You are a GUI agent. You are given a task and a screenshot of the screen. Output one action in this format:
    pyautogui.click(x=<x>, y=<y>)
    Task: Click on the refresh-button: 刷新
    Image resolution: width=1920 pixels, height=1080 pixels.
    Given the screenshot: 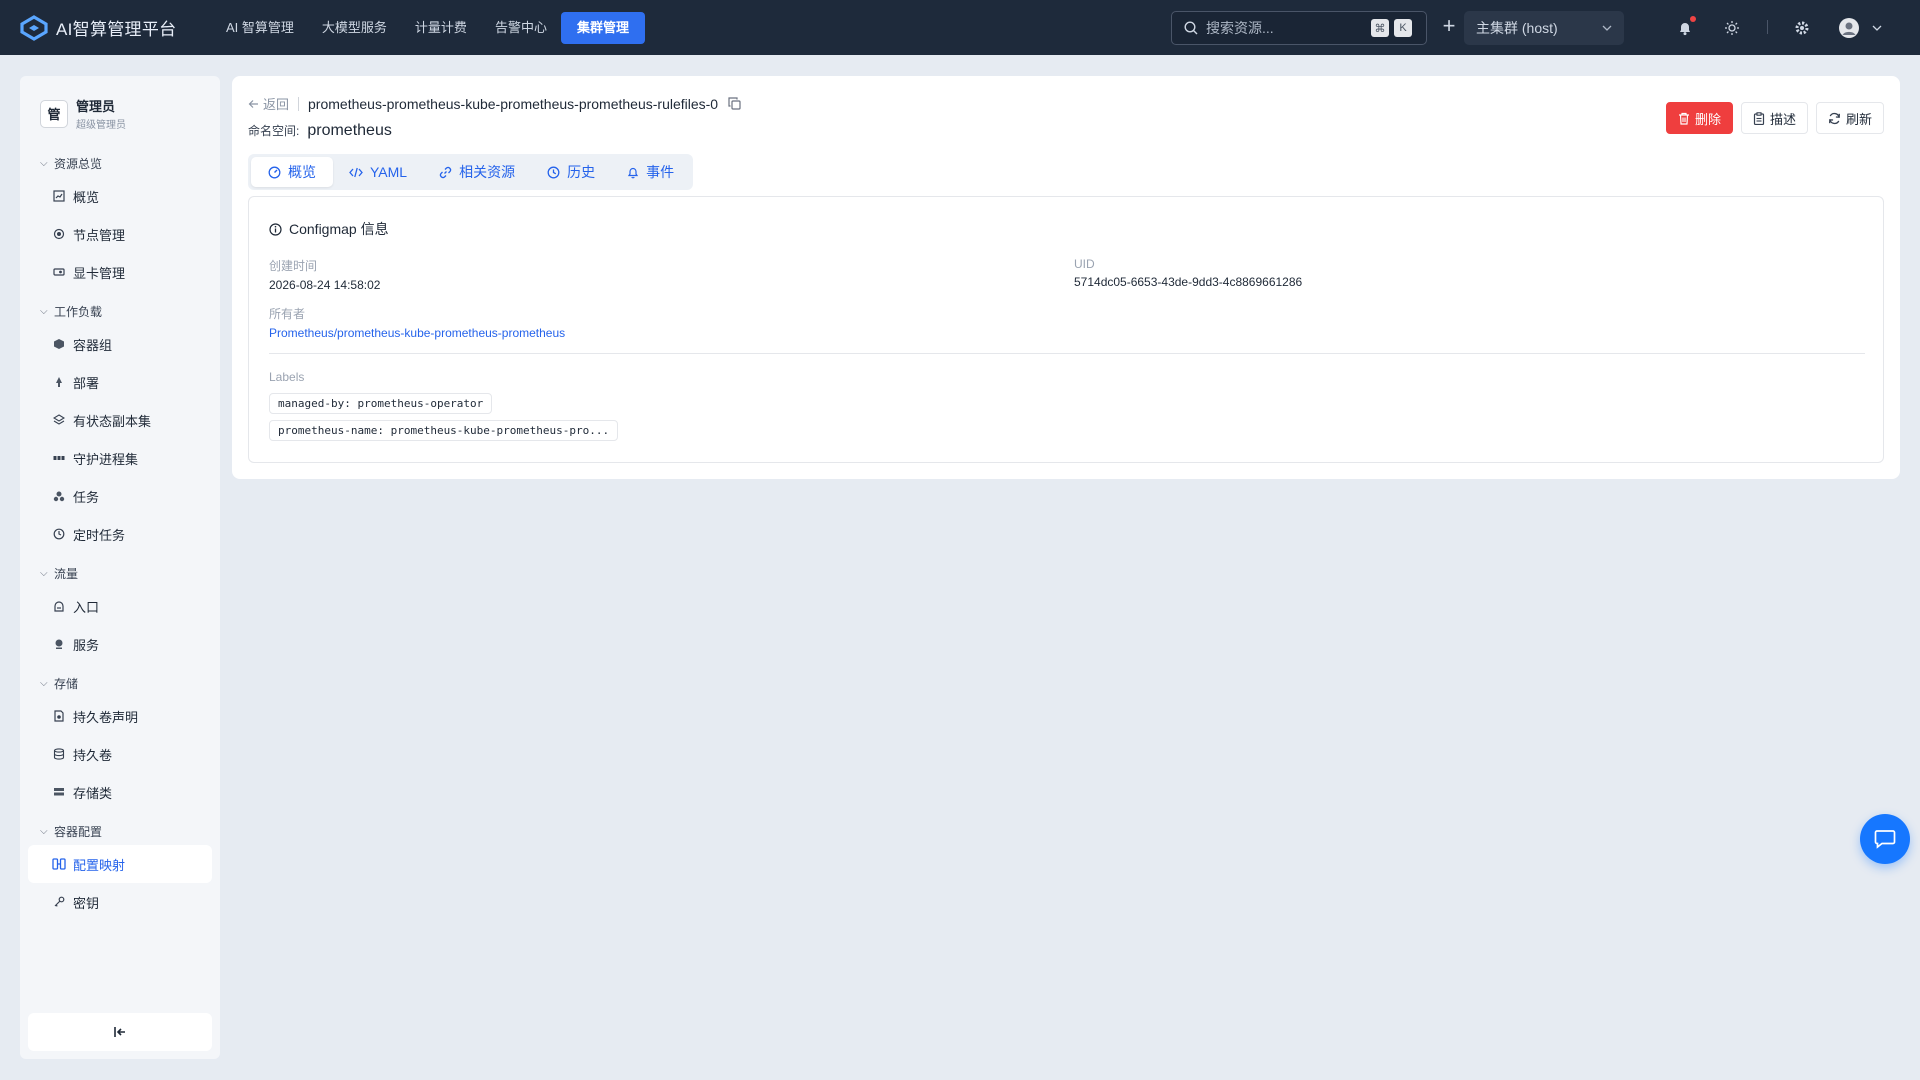 What is the action you would take?
    pyautogui.click(x=1849, y=118)
    